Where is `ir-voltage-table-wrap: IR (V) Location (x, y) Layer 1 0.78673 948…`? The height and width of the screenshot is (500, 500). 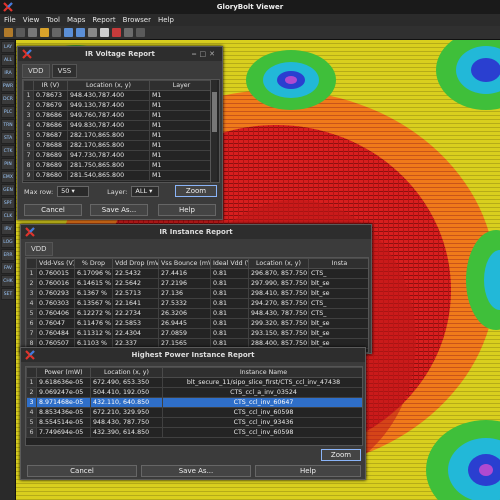
ir-voltage-table-wrap: IR (V) Location (x, y) Layer 1 0.78673 948… is located at coordinates (121, 131).